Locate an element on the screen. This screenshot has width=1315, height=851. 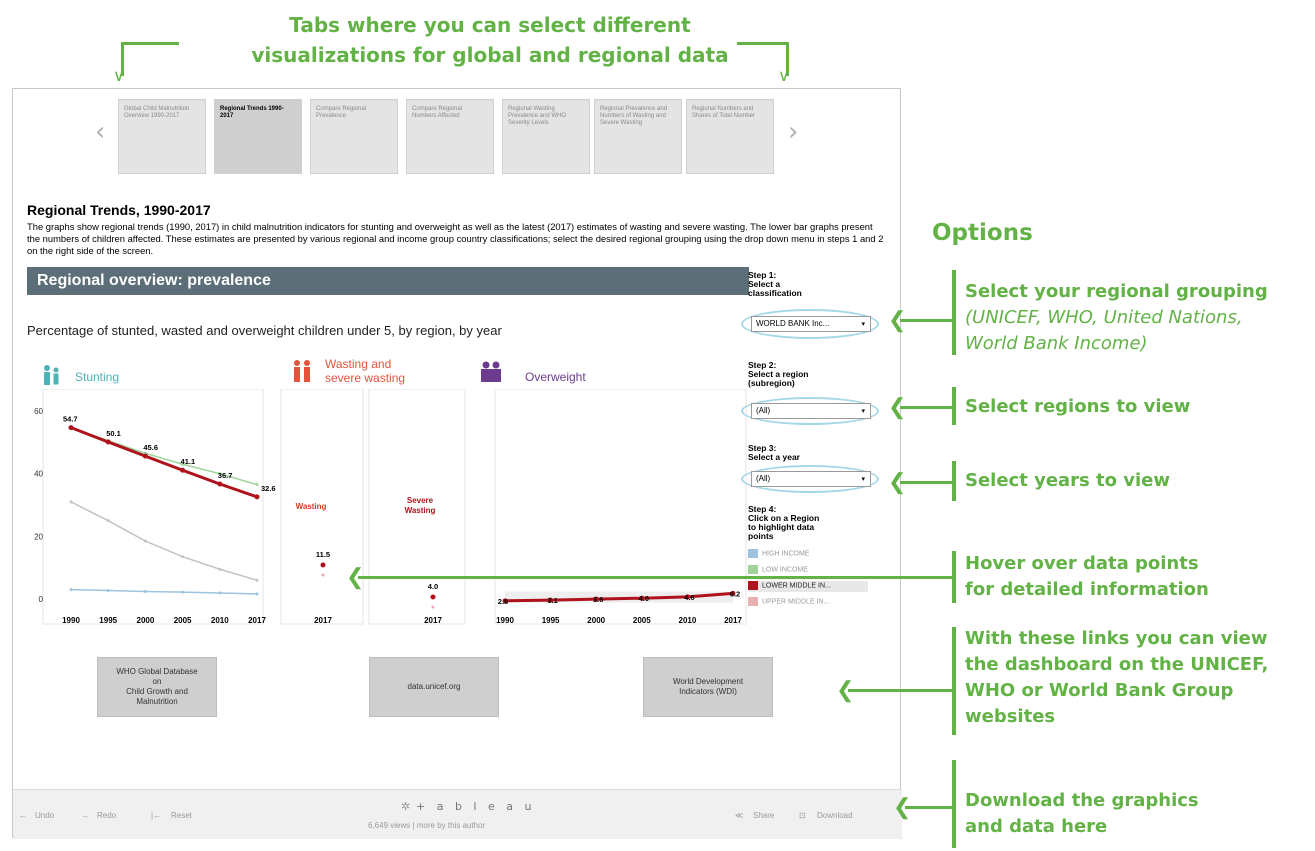
wb-link-line1: World Development is located at coordinates (708, 681).